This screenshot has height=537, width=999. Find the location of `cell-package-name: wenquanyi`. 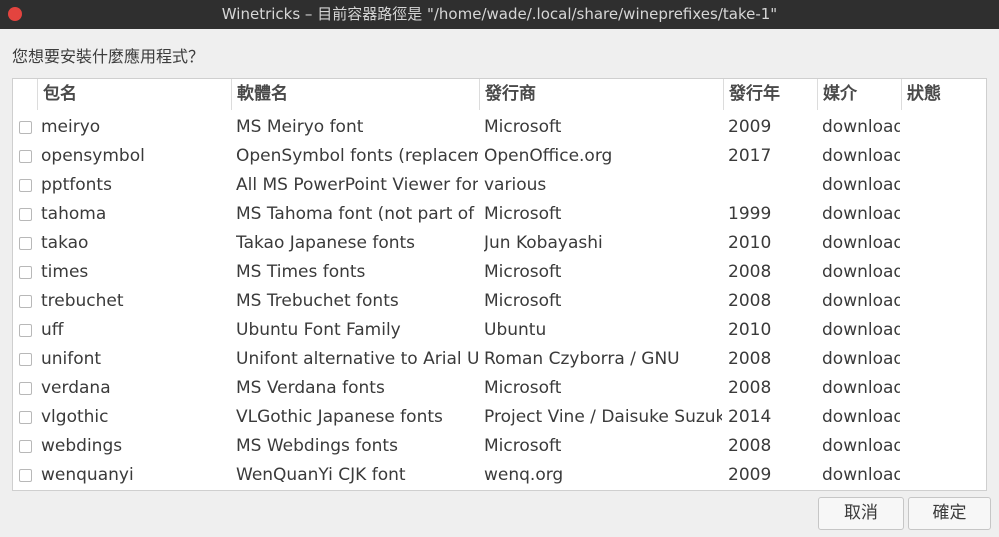

cell-package-name: wenquanyi is located at coordinates (87, 475).